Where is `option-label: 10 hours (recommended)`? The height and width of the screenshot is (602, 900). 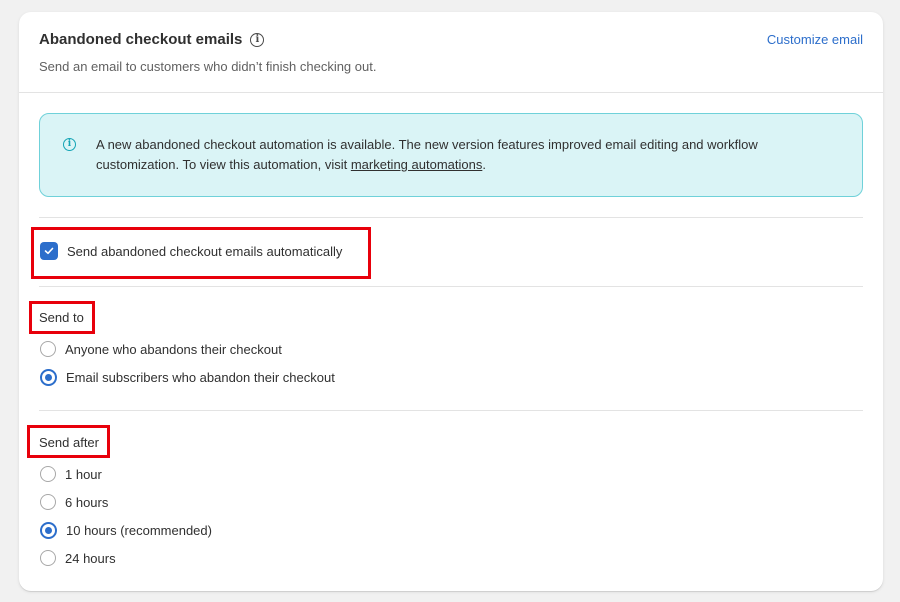 option-label: 10 hours (recommended) is located at coordinates (139, 530).